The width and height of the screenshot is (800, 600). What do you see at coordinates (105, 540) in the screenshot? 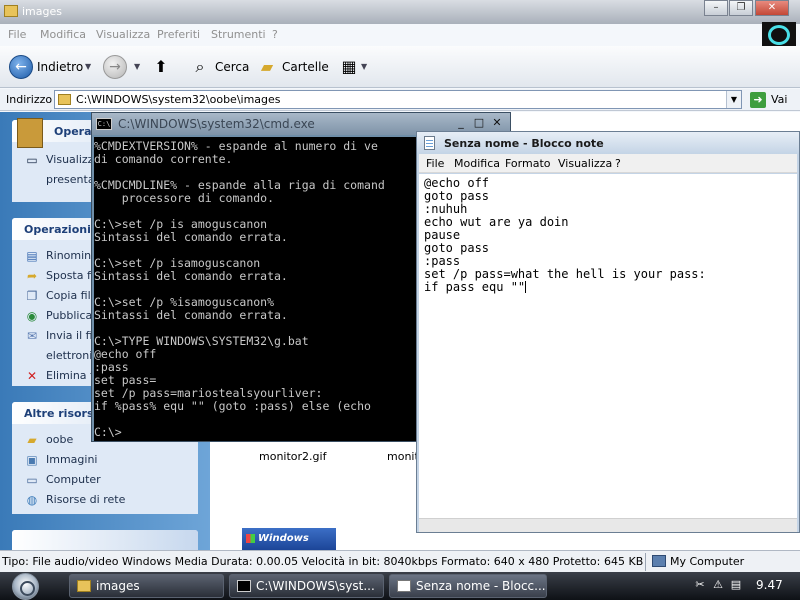
I see `details-header` at bounding box center [105, 540].